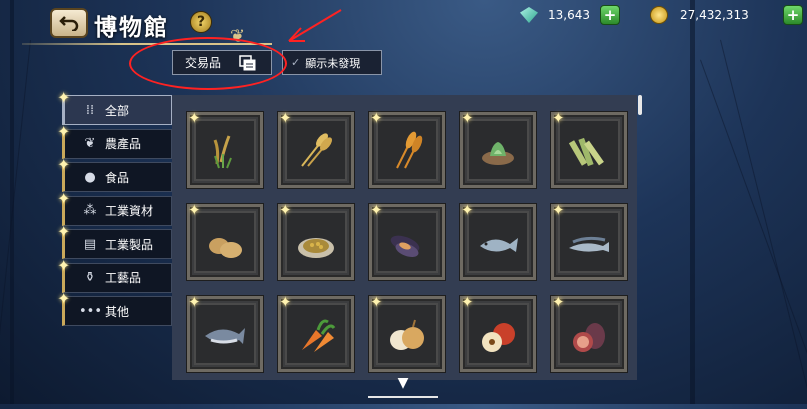 The width and height of the screenshot is (807, 409). Describe the element at coordinates (129, 244) in the screenshot. I see `category-label: 工業製品` at that location.